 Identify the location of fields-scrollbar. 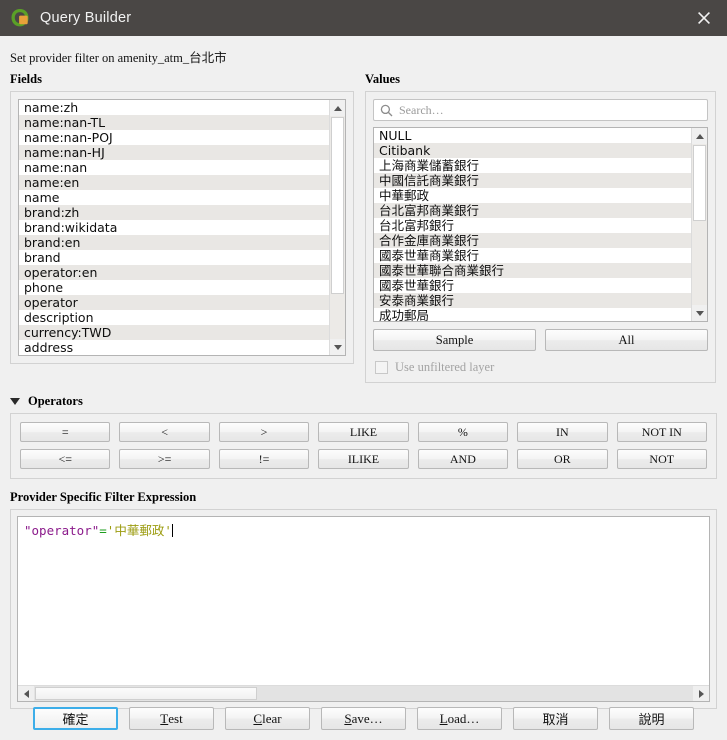
(337, 227).